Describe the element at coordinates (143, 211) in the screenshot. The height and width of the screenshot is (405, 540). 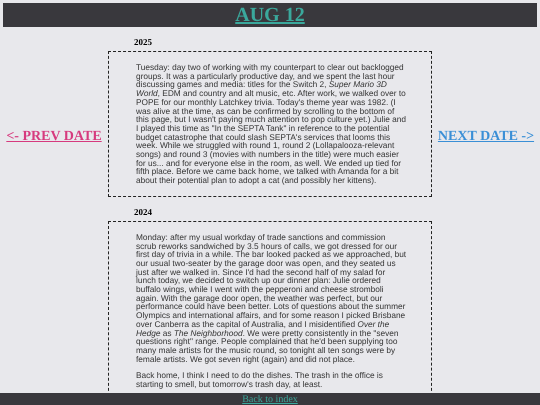
I see `year-heading: 2024` at that location.